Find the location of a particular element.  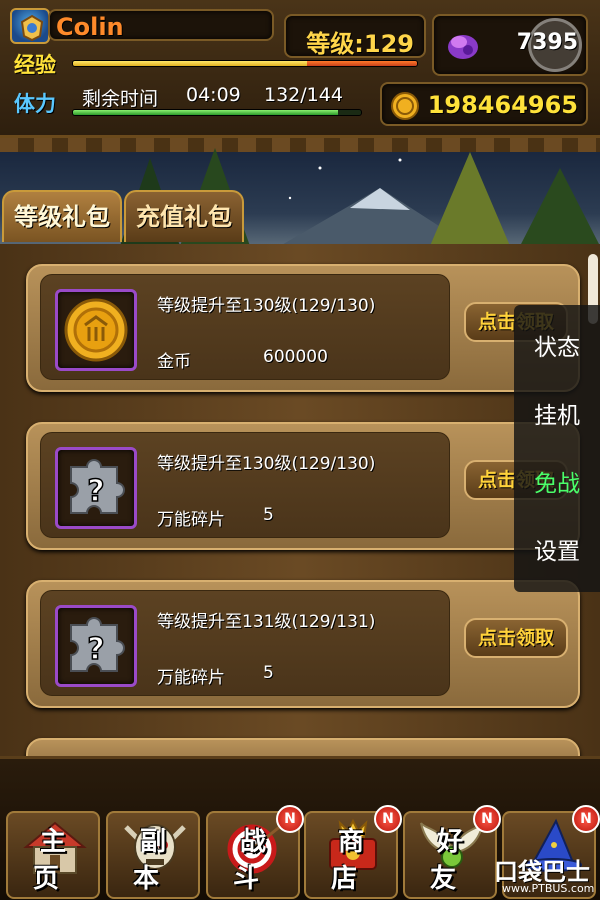

side-menu: 状态 挂机 免战 设置 is located at coordinates (557, 448).